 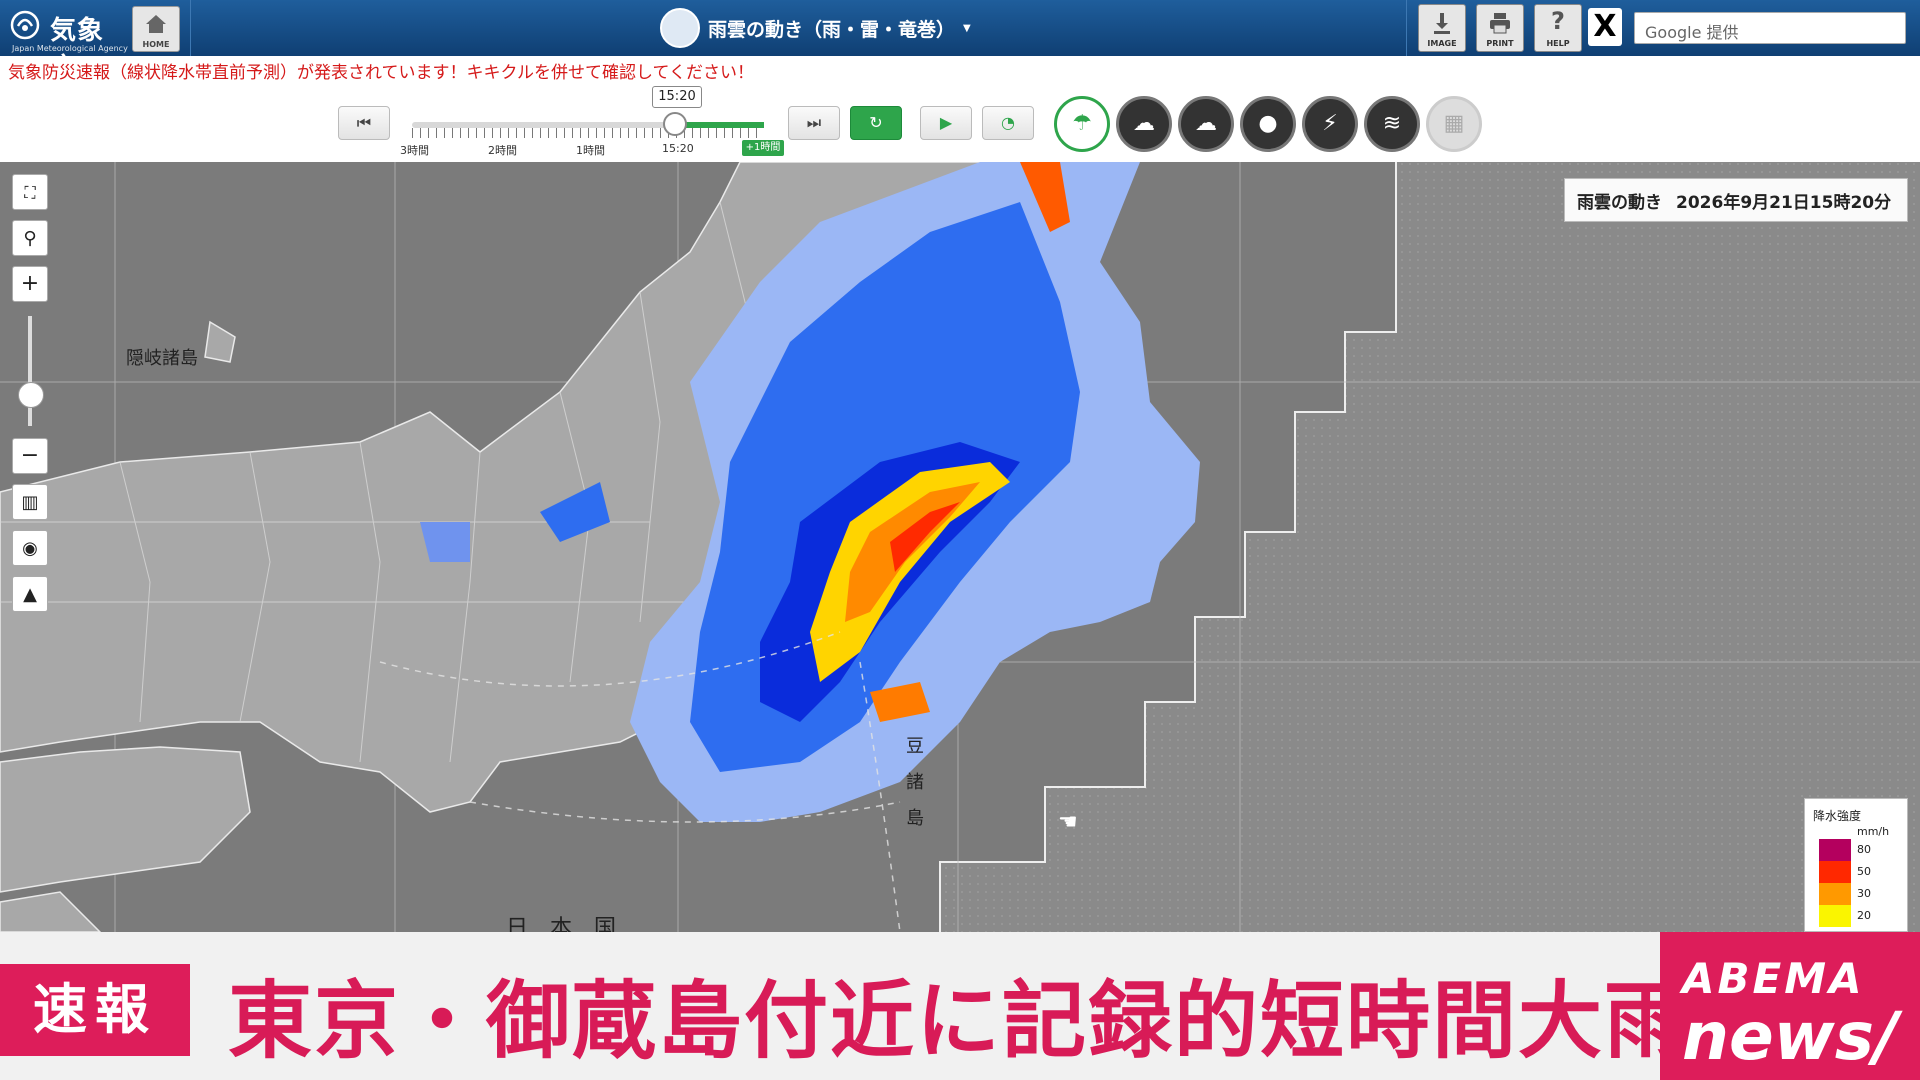 What do you see at coordinates (1864, 849) in the screenshot?
I see `legend-value-80: 80` at bounding box center [1864, 849].